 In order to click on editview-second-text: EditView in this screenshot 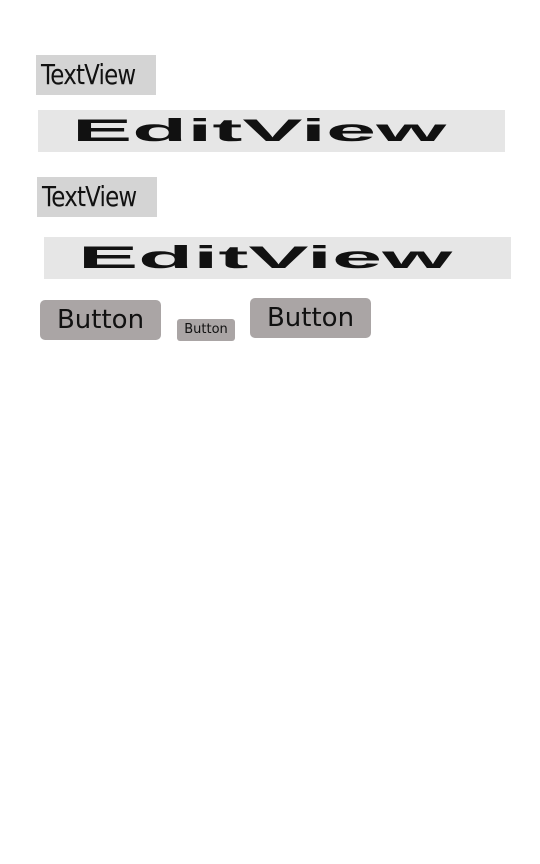, I will do `click(265, 258)`.